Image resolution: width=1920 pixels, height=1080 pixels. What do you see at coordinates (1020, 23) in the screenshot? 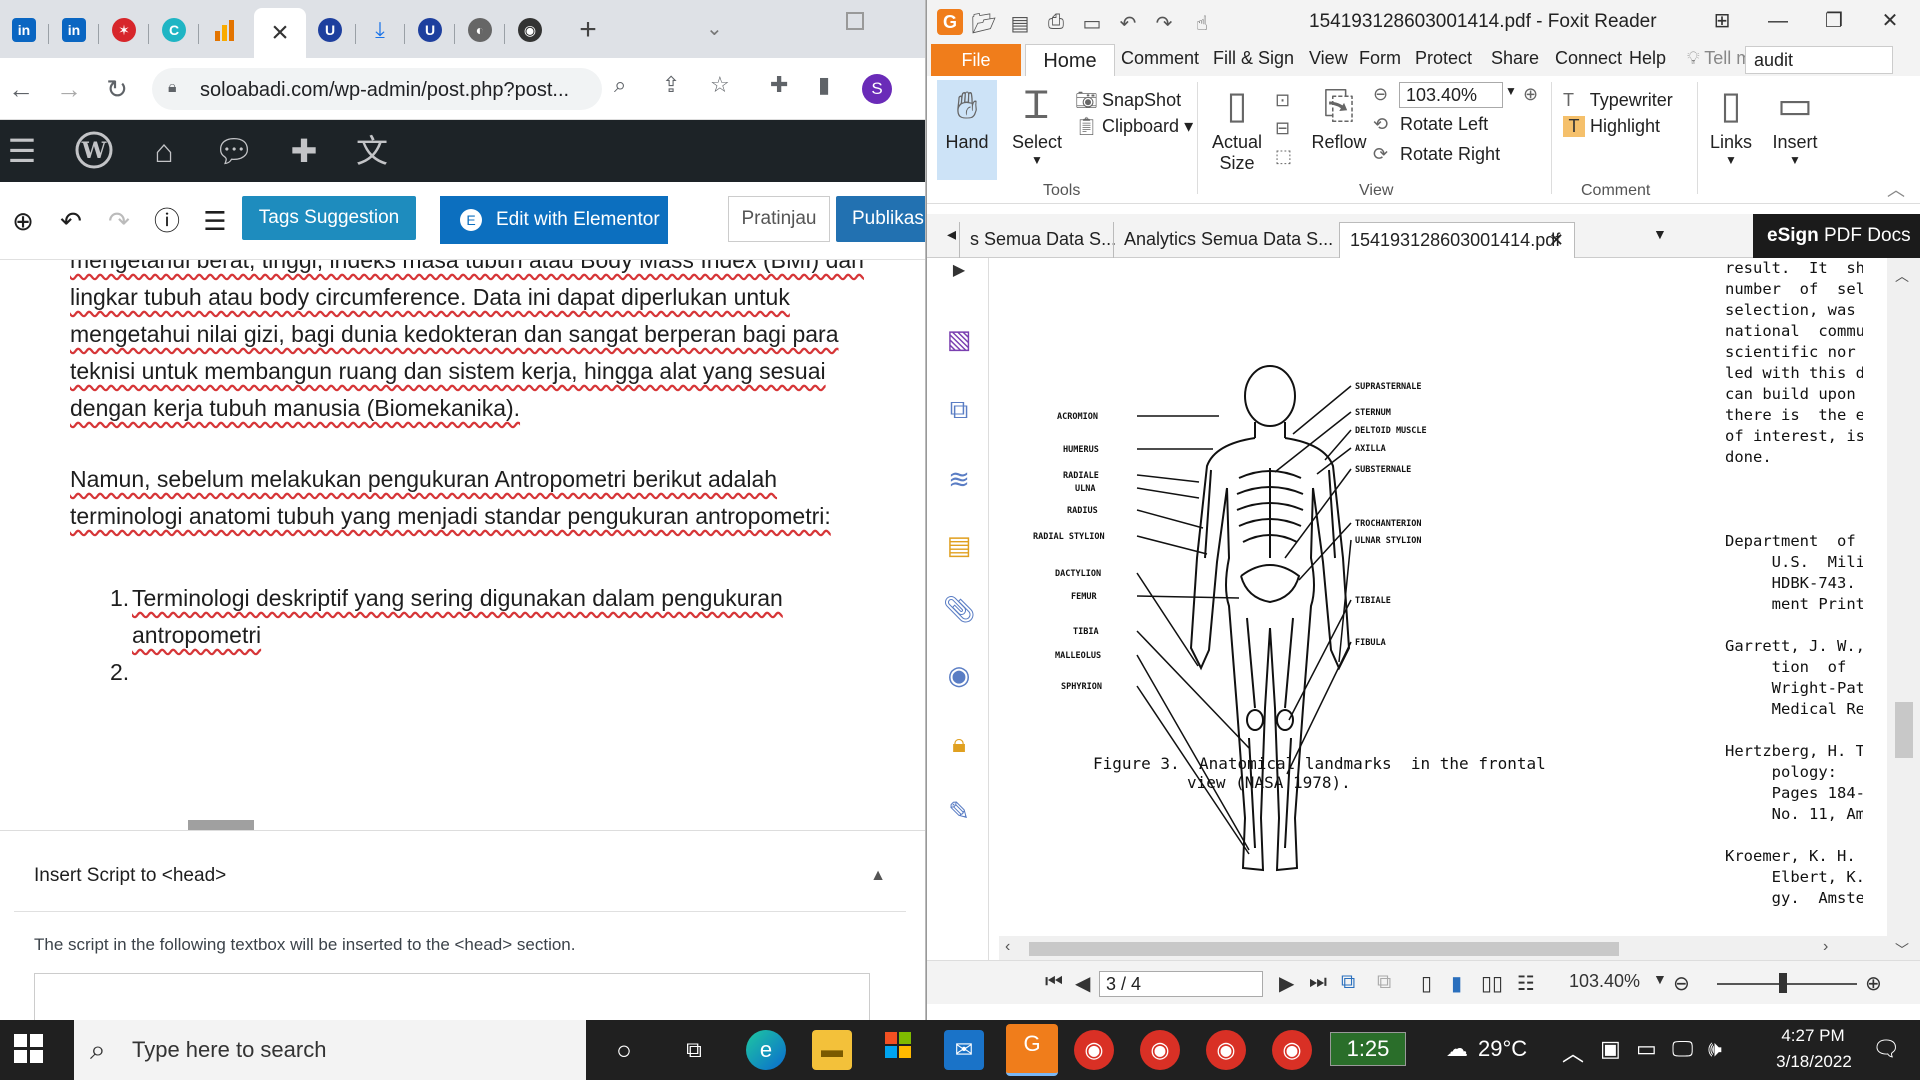
I see `save-icon: ▤` at bounding box center [1020, 23].